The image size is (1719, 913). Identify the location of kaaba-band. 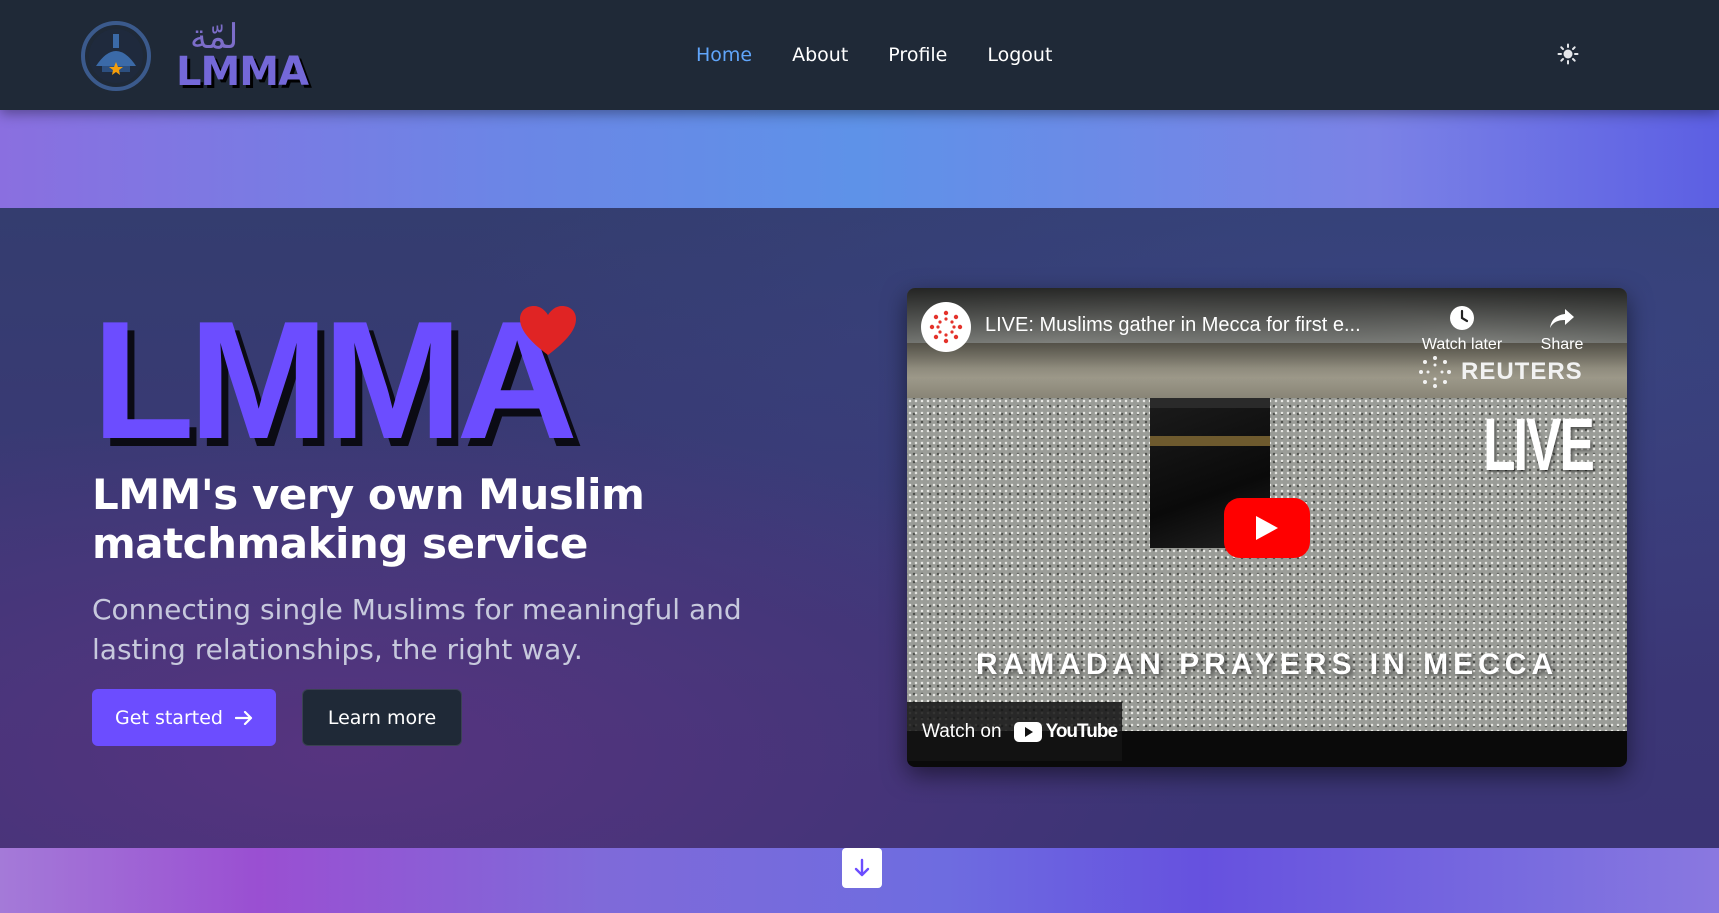
(1210, 441).